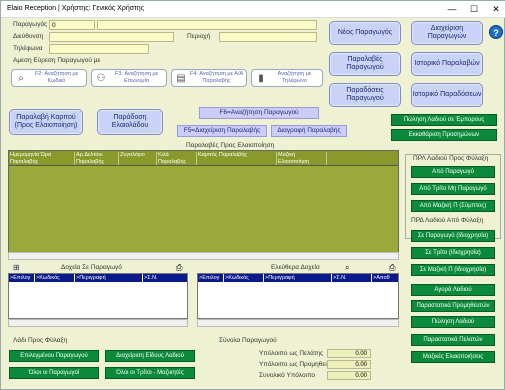  I want to click on total-balance-label: Συνολικό Υπόλοιπο, so click(287, 375).